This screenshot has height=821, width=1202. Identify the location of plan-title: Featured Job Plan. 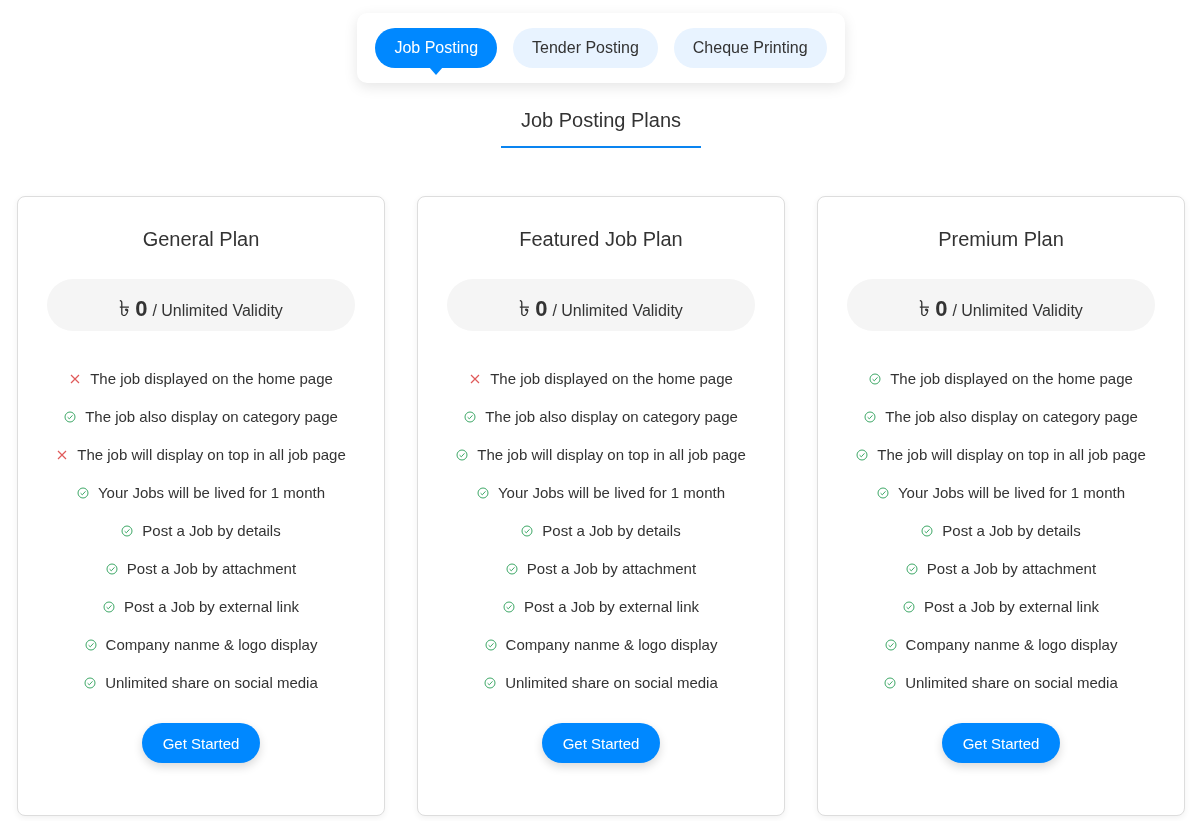
(601, 239).